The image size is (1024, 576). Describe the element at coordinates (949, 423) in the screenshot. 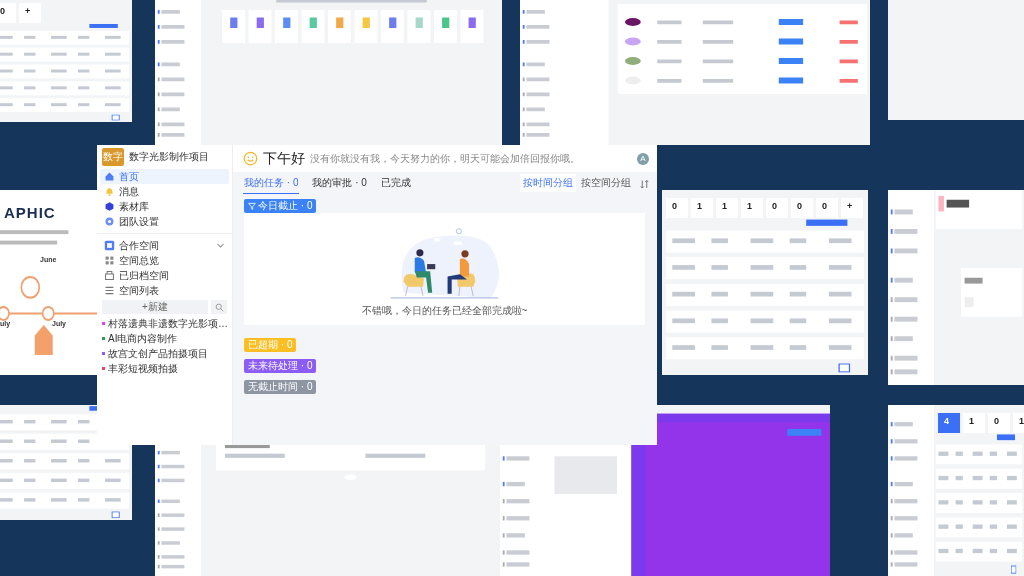

I see `stat-number: 4` at that location.